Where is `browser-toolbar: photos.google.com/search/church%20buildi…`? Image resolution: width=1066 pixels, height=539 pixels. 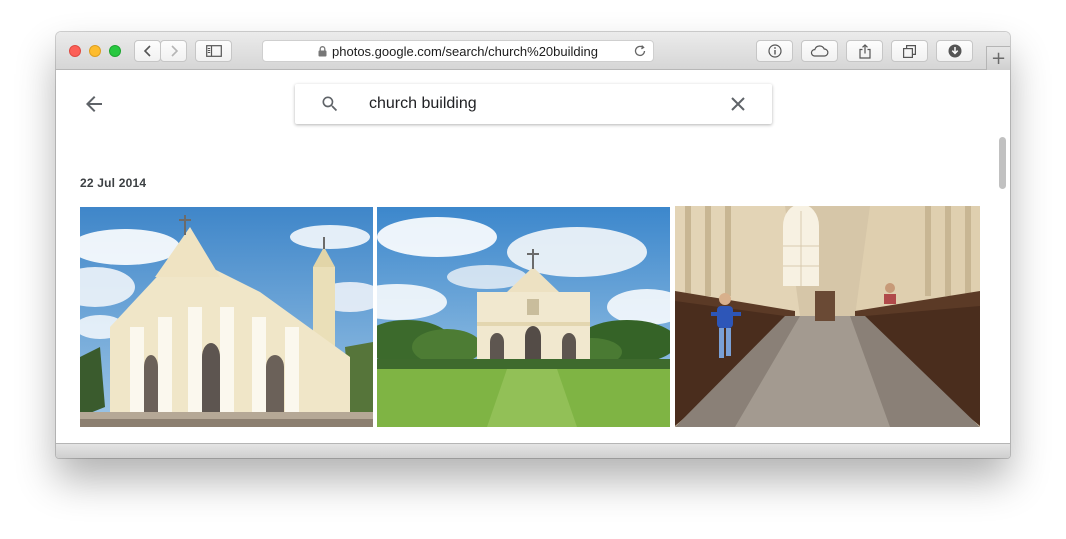 browser-toolbar: photos.google.com/search/church%20buildi… is located at coordinates (533, 51).